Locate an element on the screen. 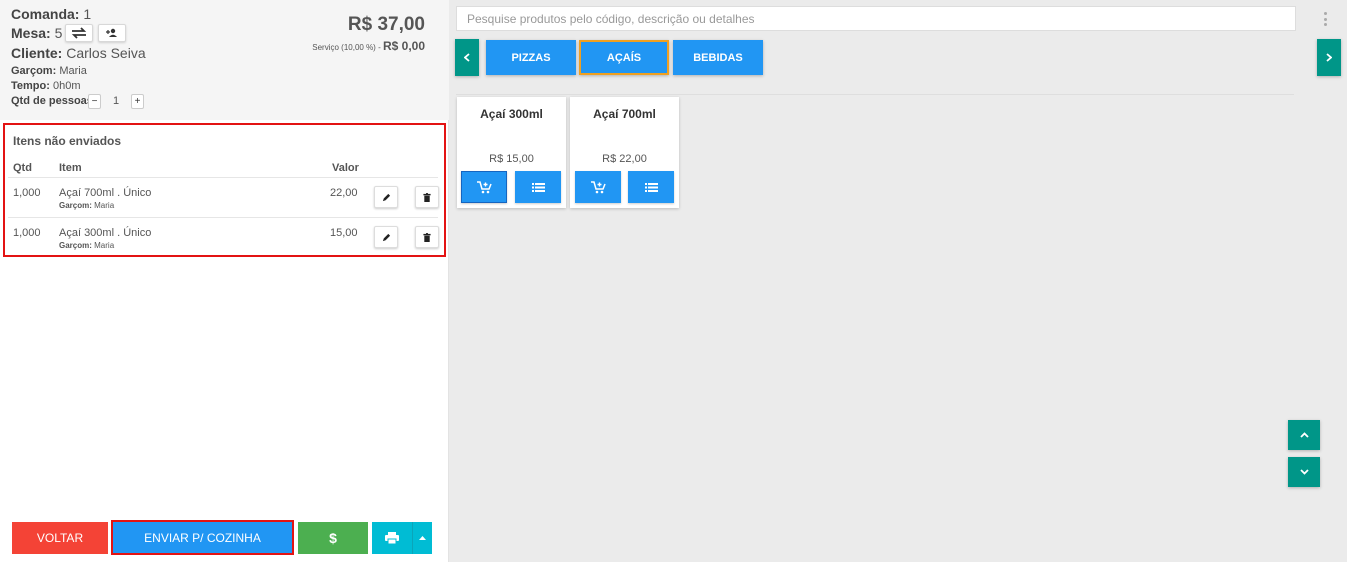  person-add-icon is located at coordinates (111, 32).